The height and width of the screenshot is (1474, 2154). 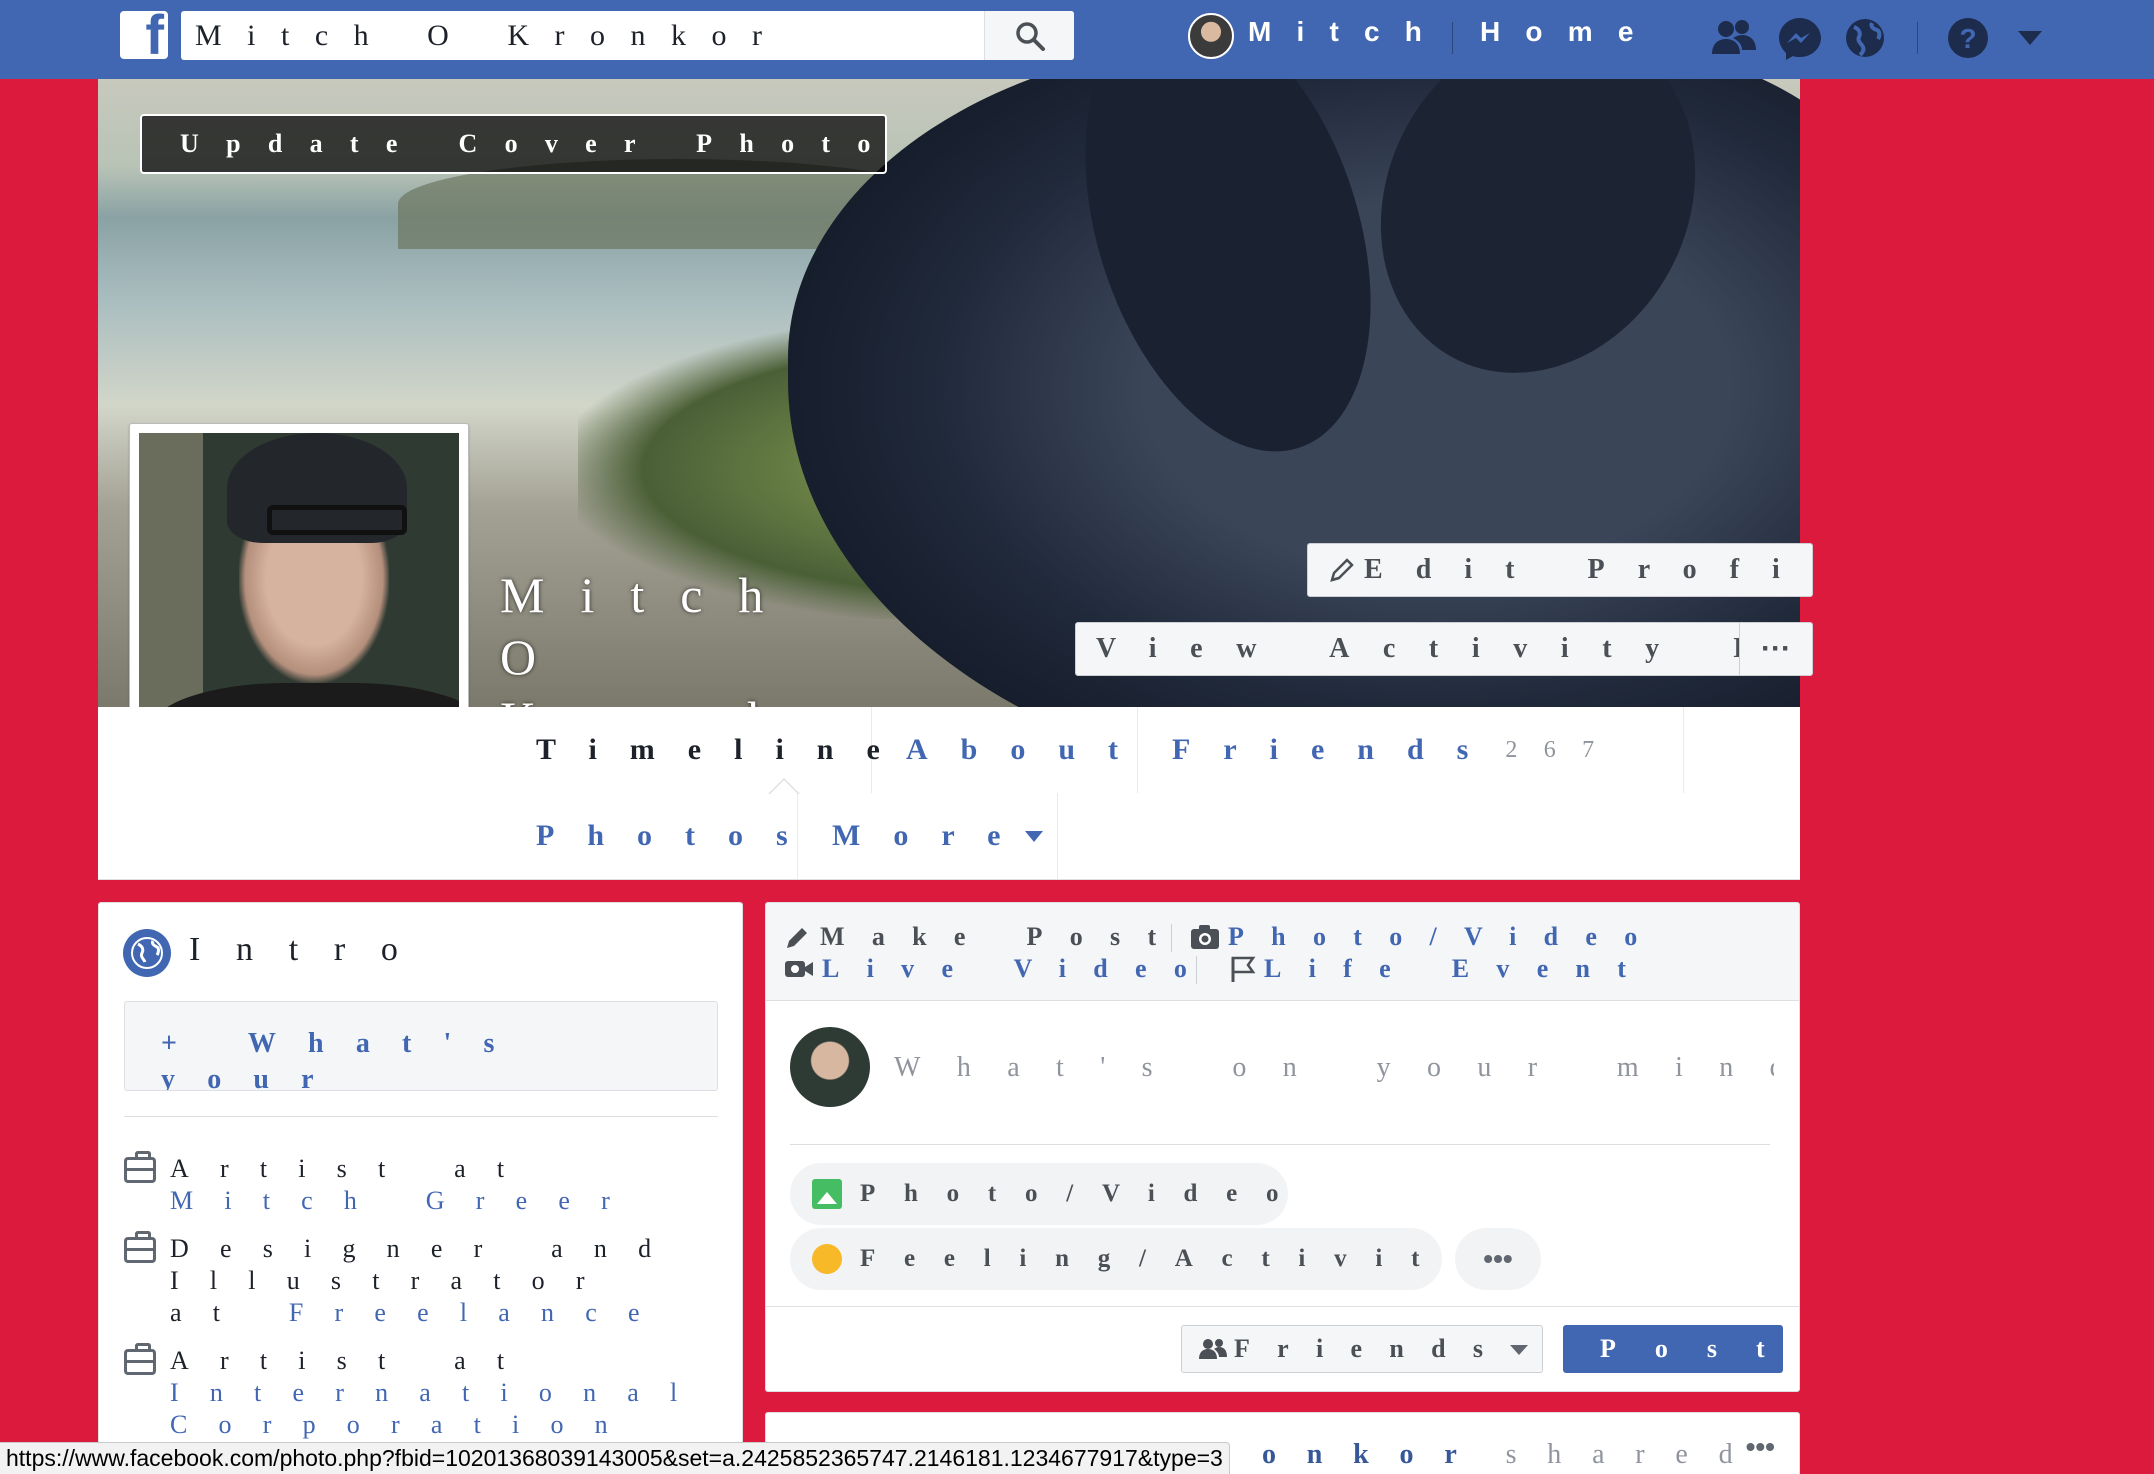 What do you see at coordinates (1569, 32) in the screenshot?
I see `home-link: Home` at bounding box center [1569, 32].